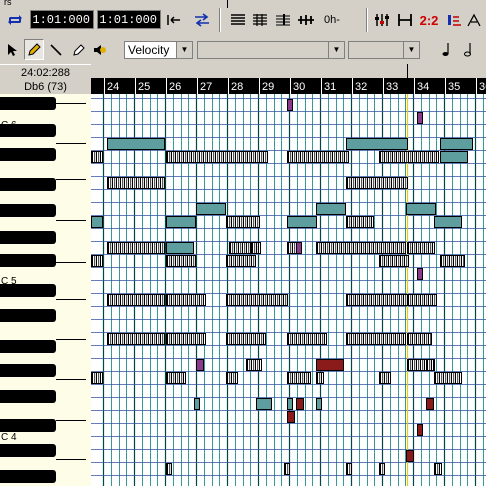 Image resolution: width=486 pixels, height=486 pixels. Describe the element at coordinates (12, 49) in the screenshot. I see `select-tool-icon` at that location.